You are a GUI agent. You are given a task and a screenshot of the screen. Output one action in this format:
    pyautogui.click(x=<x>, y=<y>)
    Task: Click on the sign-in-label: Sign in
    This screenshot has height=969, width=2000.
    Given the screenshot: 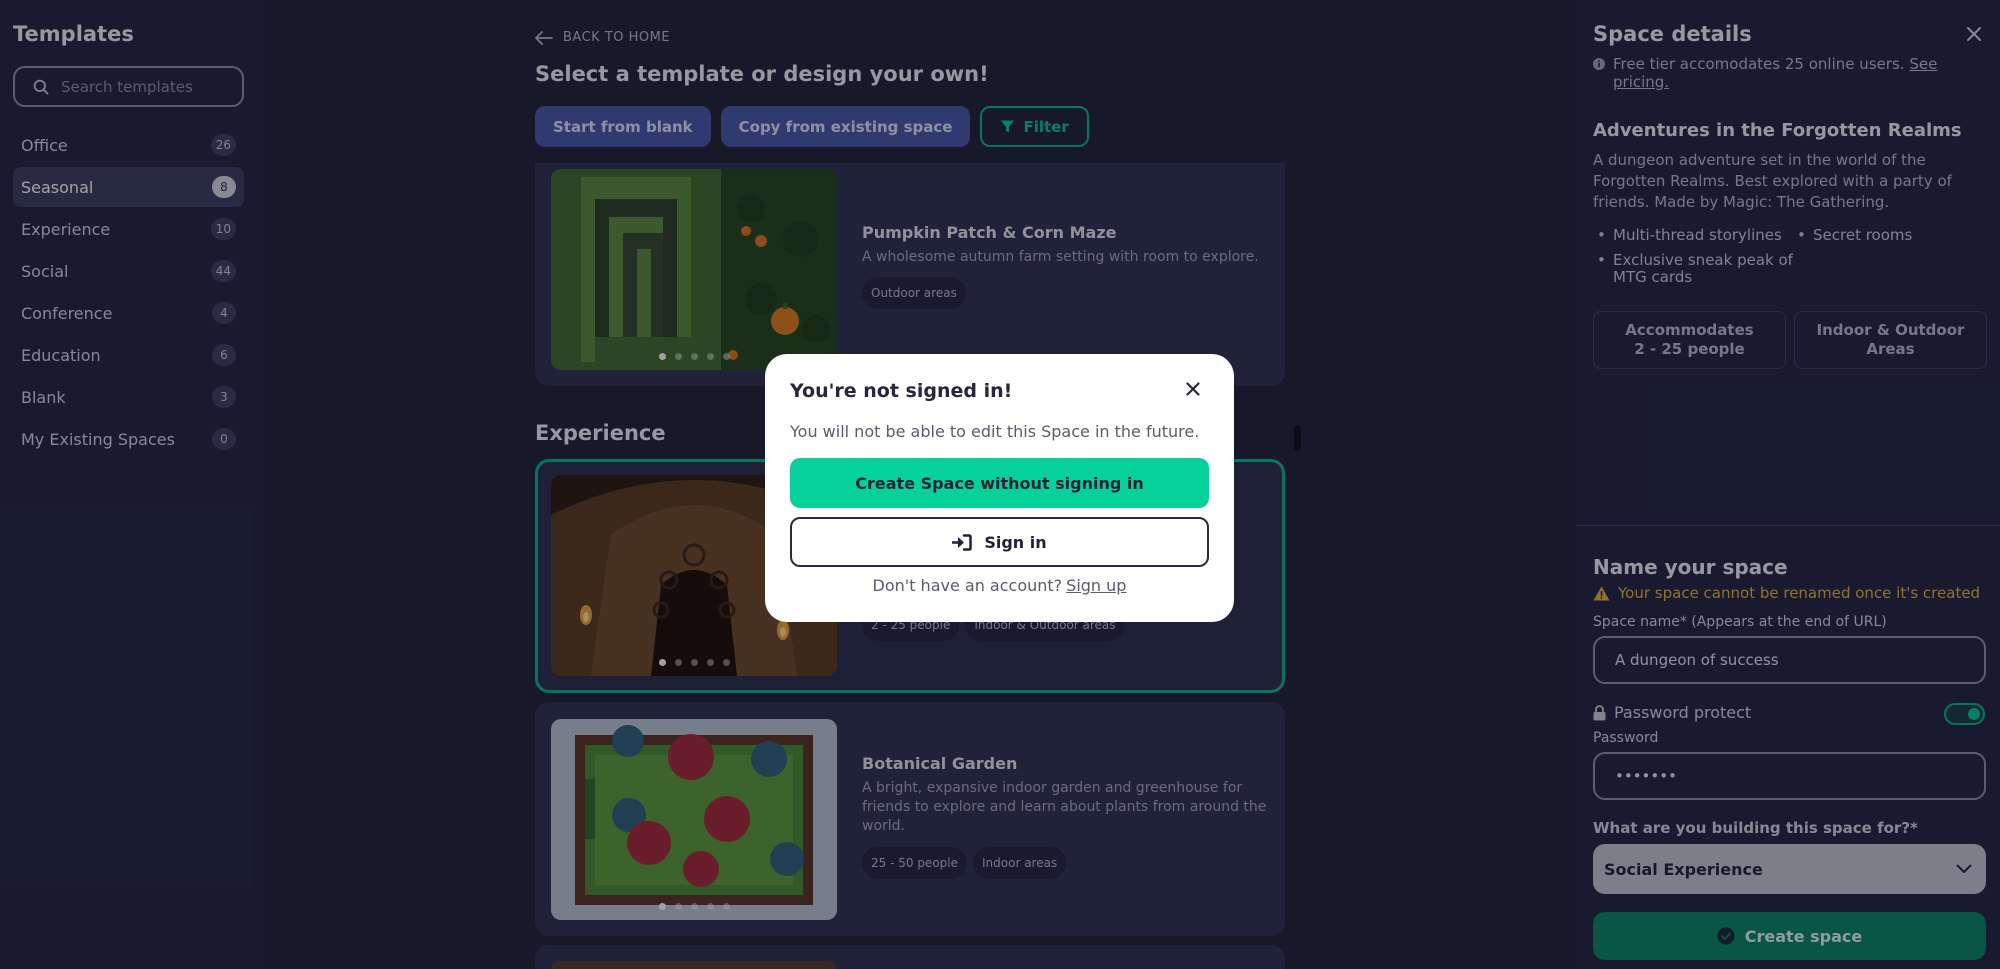 What is the action you would take?
    pyautogui.click(x=1015, y=542)
    